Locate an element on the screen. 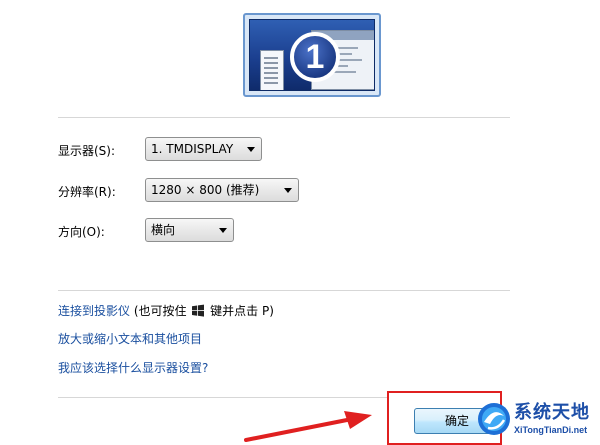 The width and height of the screenshot is (600, 445). projector-hint-text: (也可按住 is located at coordinates (160, 311).